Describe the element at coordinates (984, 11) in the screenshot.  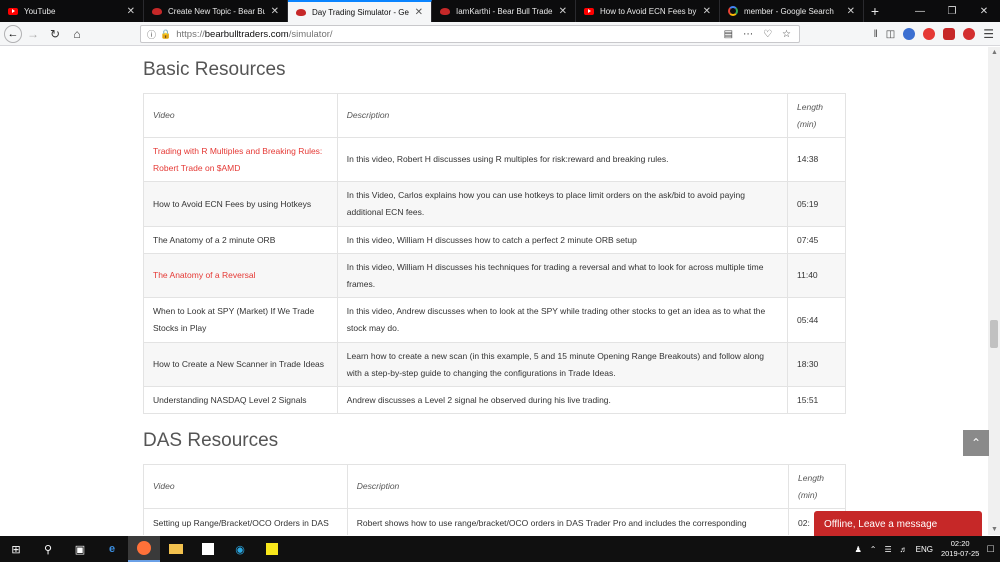
I see `close-window-icon: ✕` at that location.